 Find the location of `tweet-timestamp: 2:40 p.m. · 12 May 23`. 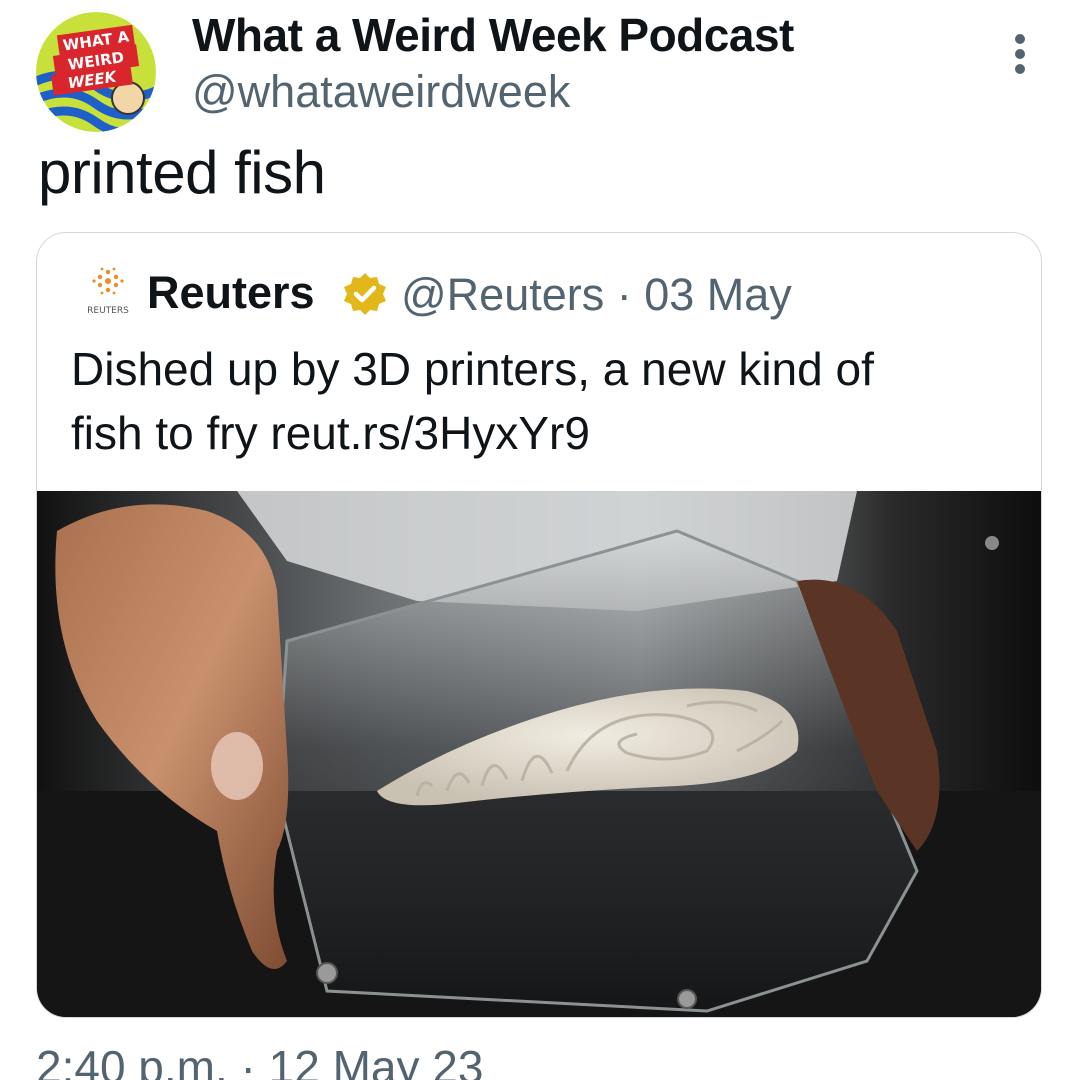

tweet-timestamp: 2:40 p.m. · 12 May 23 is located at coordinates (259, 1060).